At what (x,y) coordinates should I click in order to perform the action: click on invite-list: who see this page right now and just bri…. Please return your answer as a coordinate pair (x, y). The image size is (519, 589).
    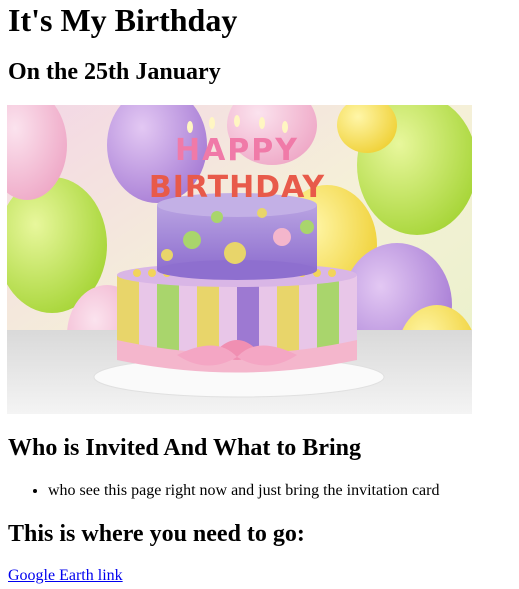
    Looking at the image, I should click on (223, 491).